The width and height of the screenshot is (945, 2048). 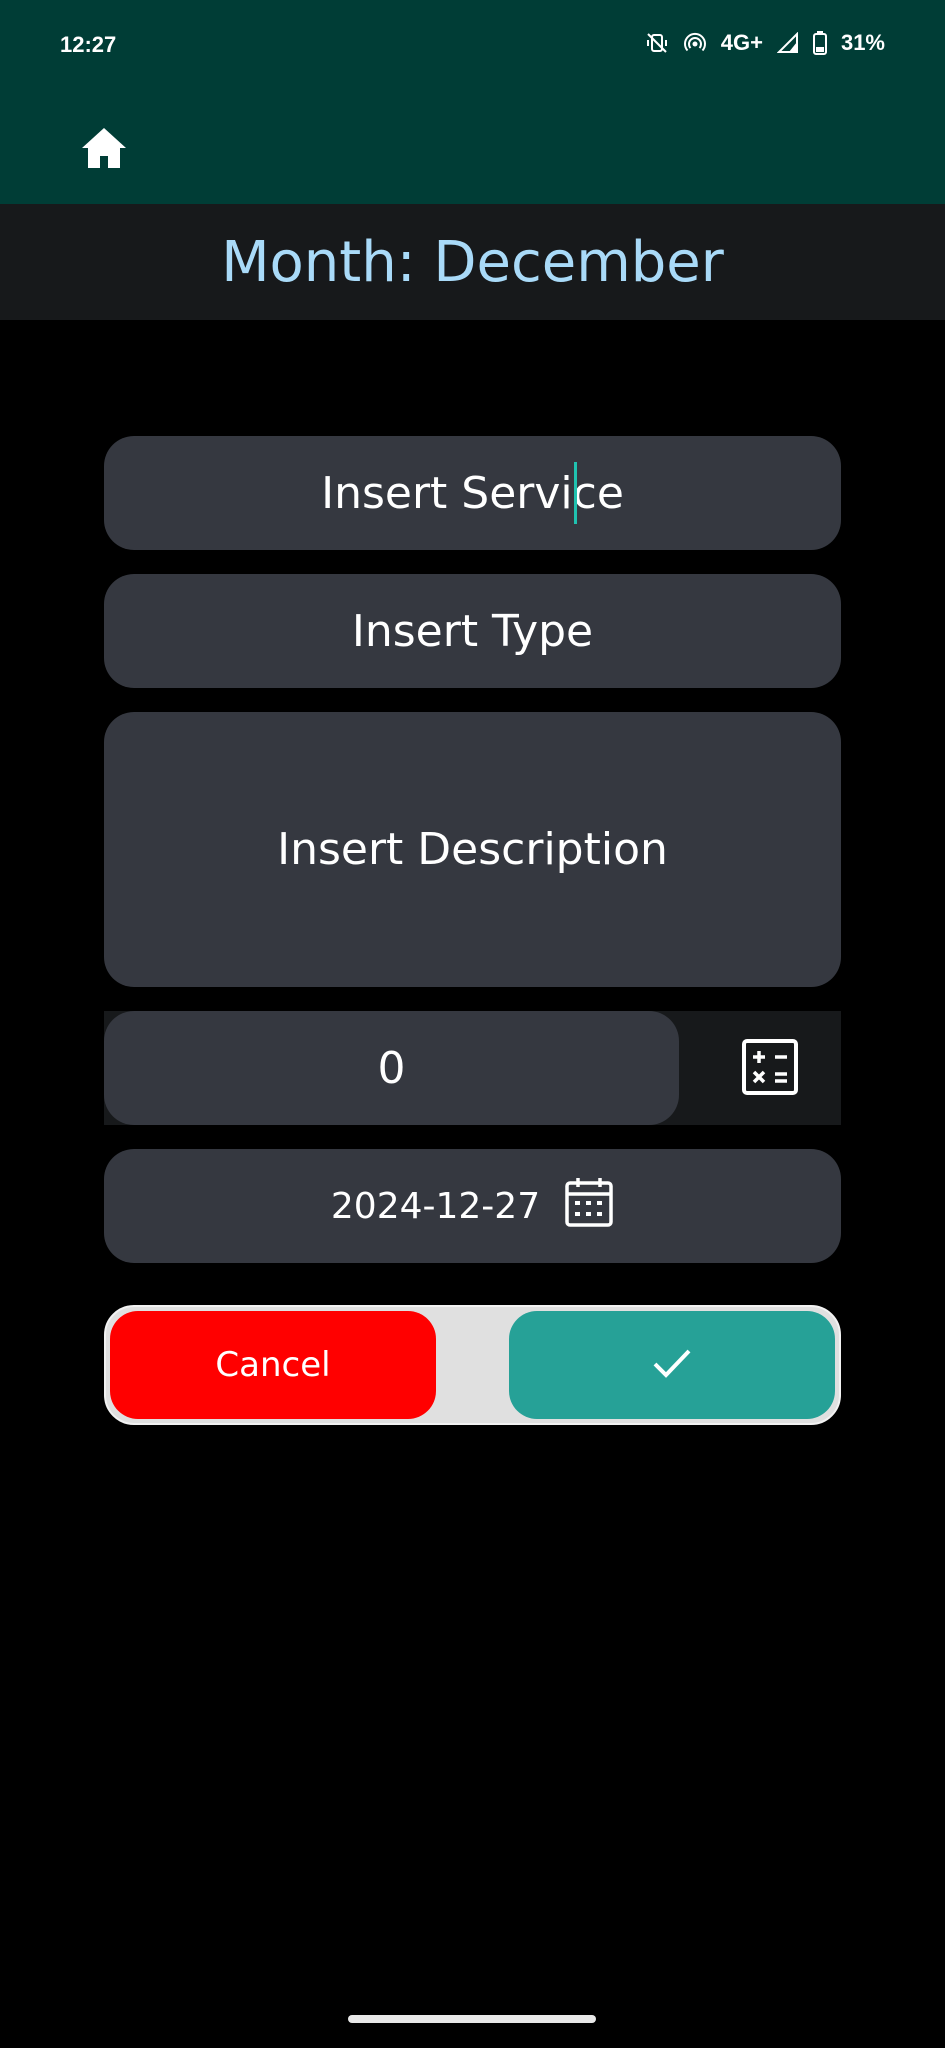 I want to click on month-header: Month: December, so click(x=472, y=262).